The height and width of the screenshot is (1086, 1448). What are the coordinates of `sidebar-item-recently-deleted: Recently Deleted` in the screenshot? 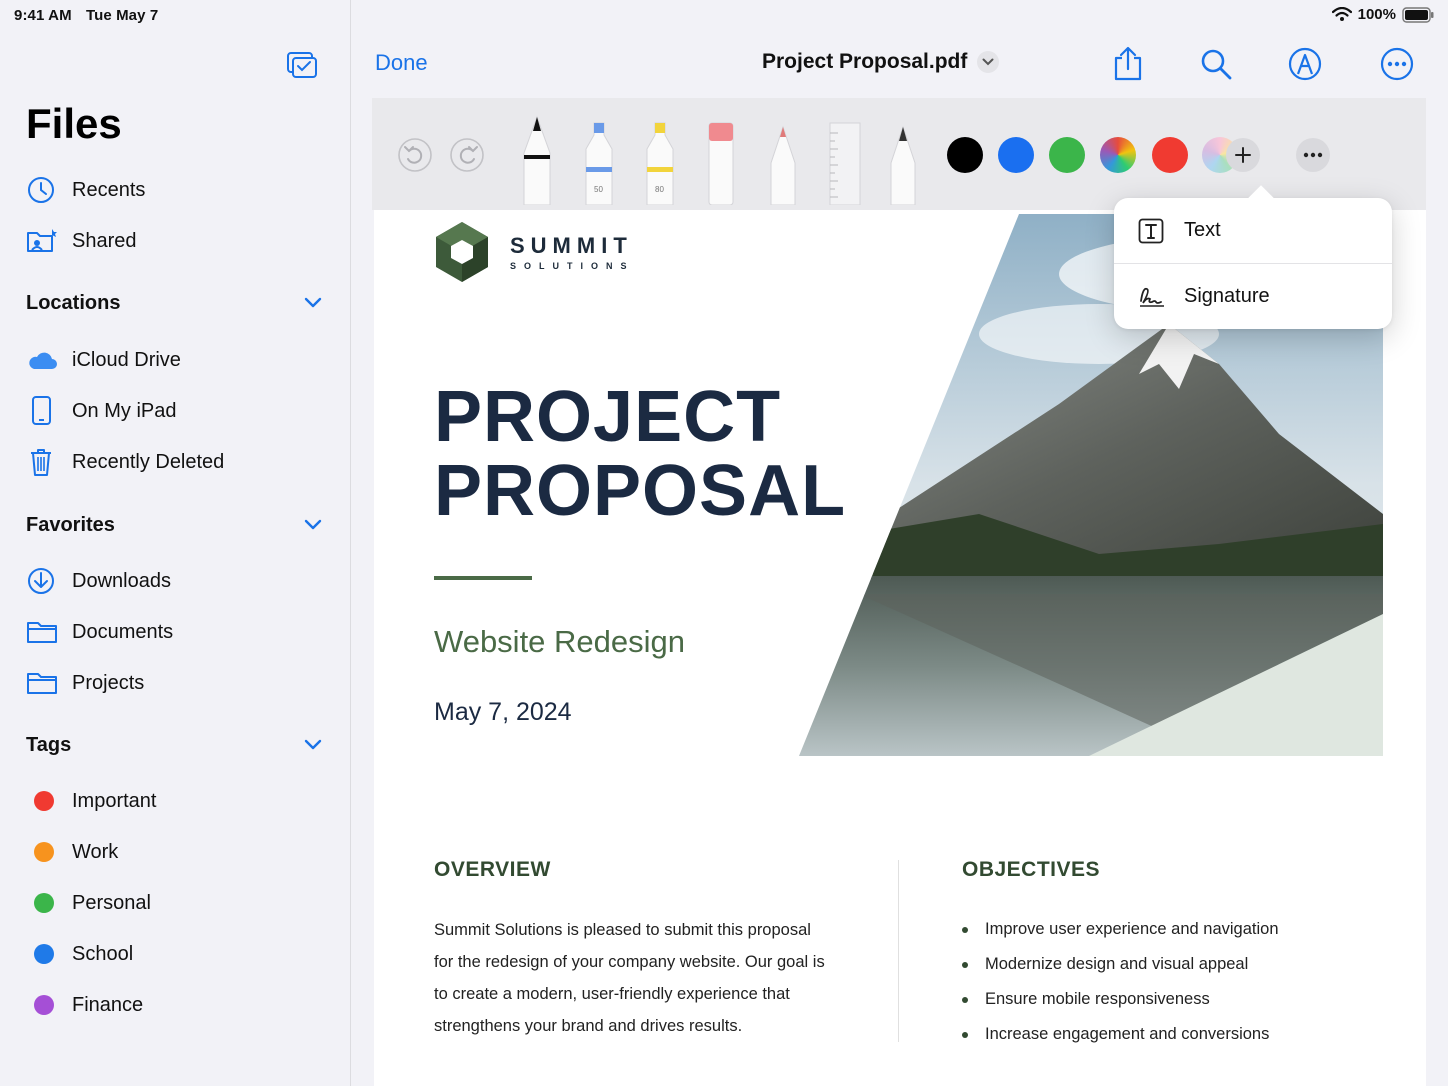 It's located at (176, 462).